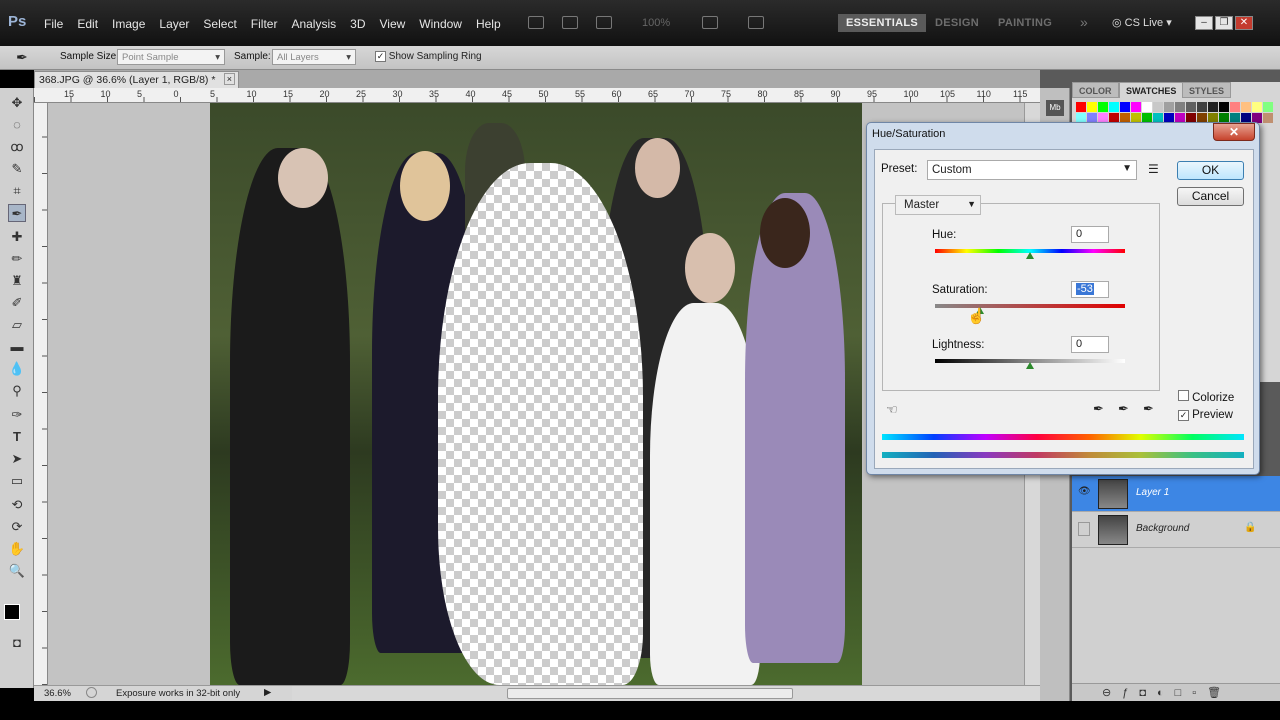  Describe the element at coordinates (17, 147) in the screenshot. I see `lasso-tool-icon: ꝏ` at that location.